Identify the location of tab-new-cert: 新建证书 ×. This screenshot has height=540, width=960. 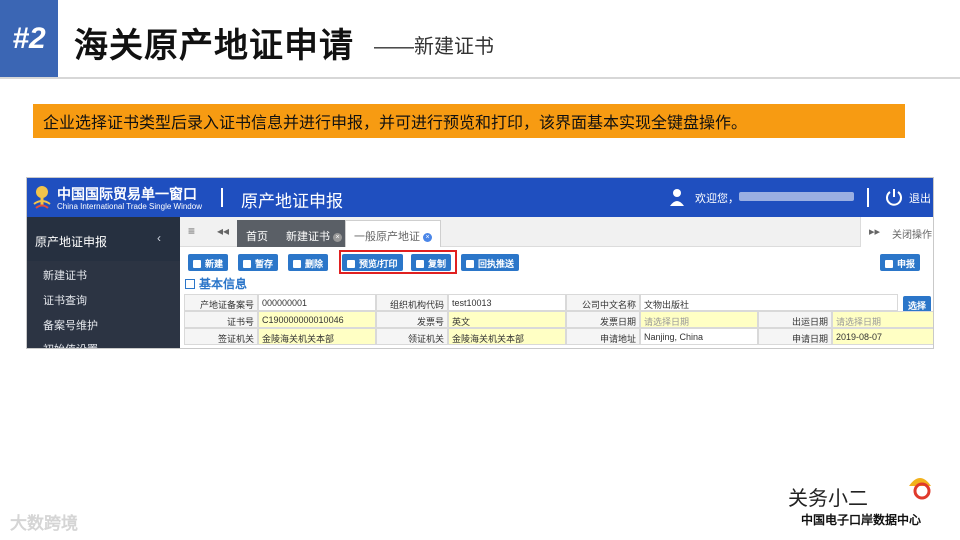
(314, 233).